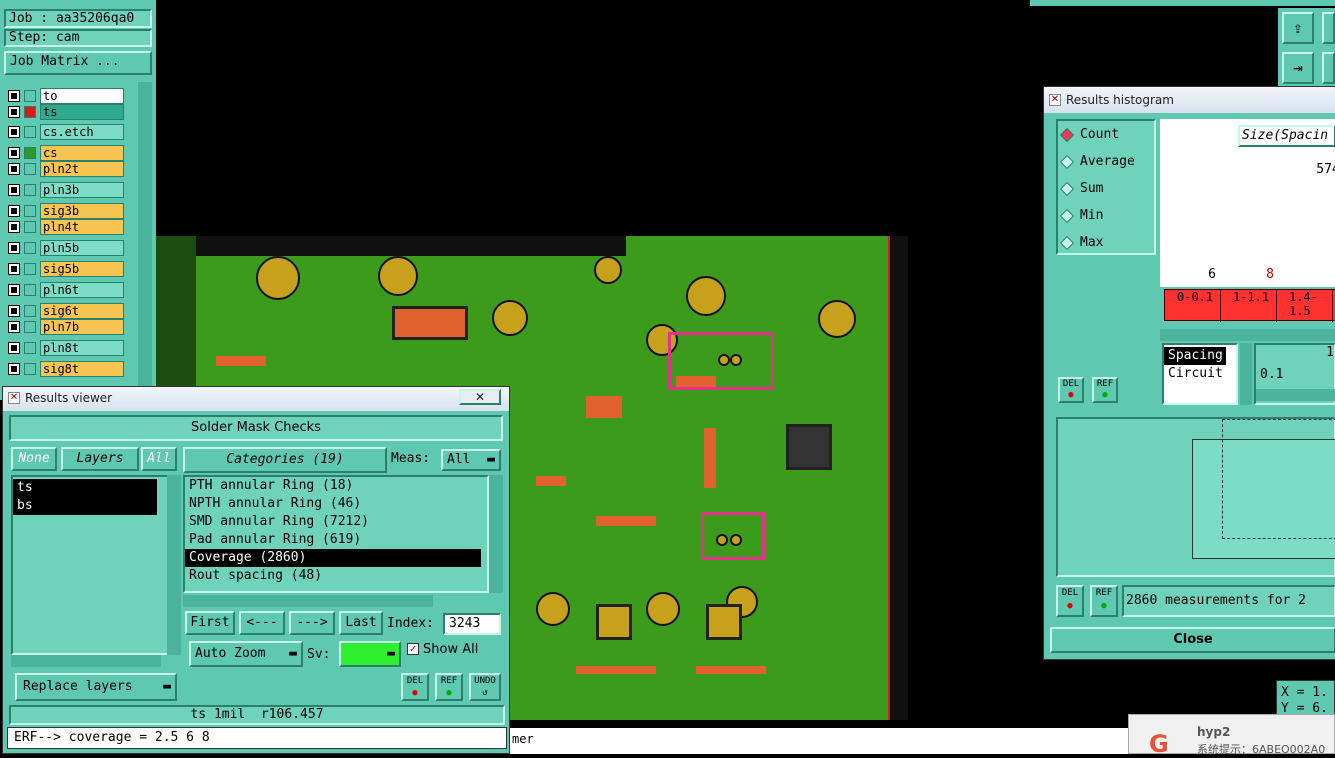 The image size is (1335, 758). Describe the element at coordinates (1106, 189) in the screenshot. I see `mode-option: Sum` at that location.